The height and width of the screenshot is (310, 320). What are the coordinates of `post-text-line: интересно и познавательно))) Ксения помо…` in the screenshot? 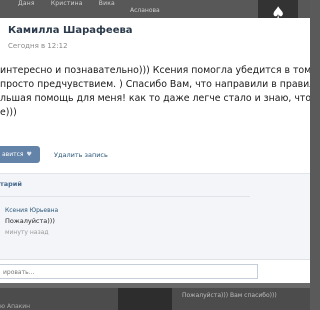 It's located at (155, 70).